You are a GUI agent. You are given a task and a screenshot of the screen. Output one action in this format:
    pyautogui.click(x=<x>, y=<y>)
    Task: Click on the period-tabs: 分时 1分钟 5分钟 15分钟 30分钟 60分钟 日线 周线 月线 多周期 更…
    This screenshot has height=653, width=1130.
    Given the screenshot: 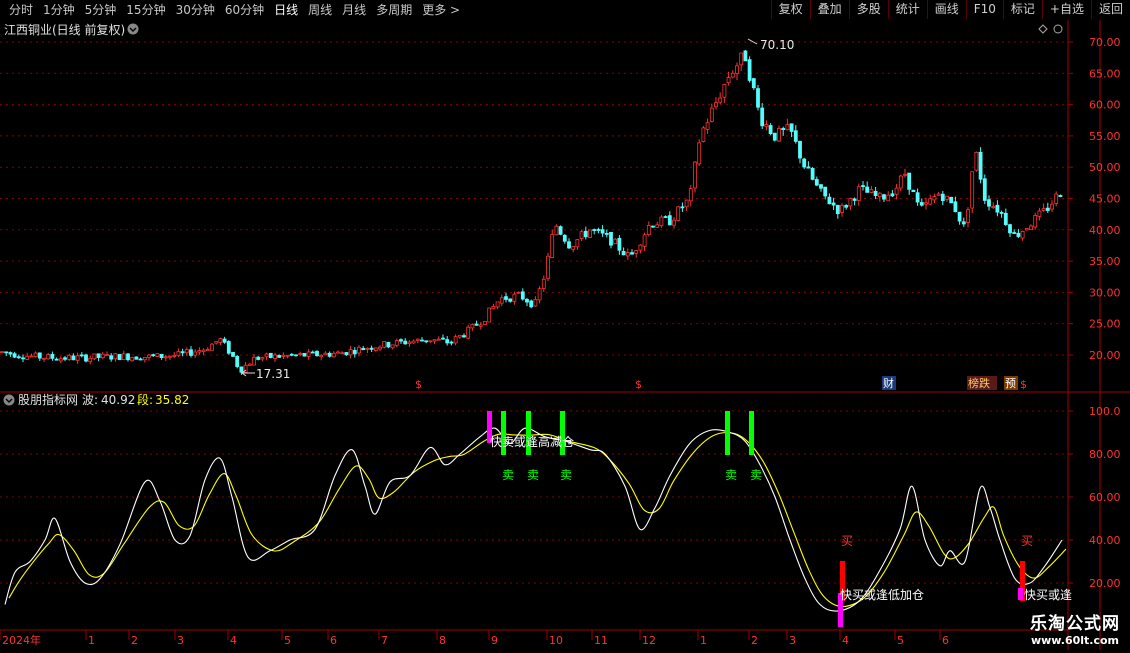 What is the action you would take?
    pyautogui.click(x=234, y=10)
    